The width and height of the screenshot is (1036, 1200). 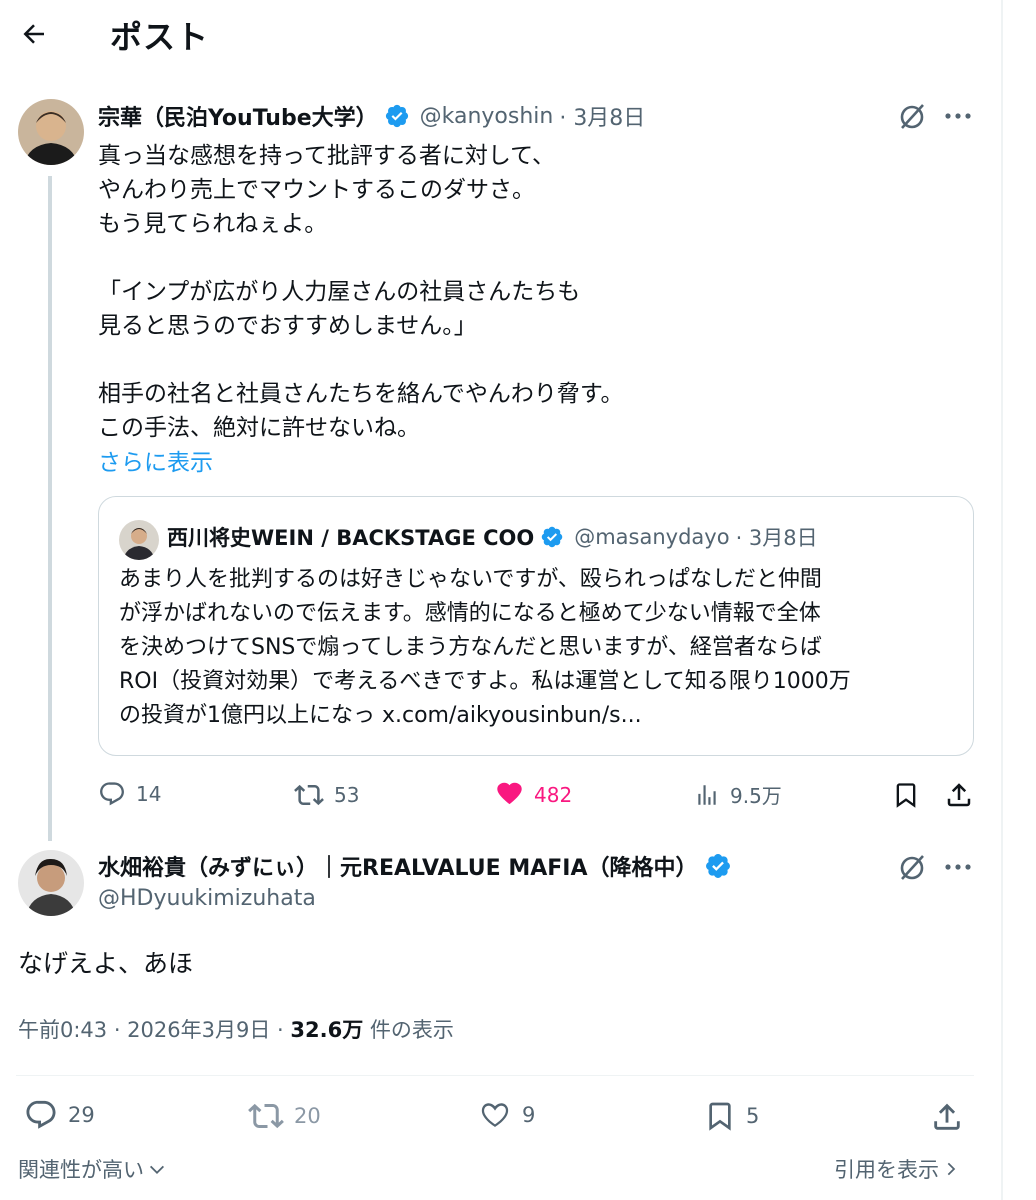 I want to click on reply-text: なげえよ、あほ, so click(x=106, y=963).